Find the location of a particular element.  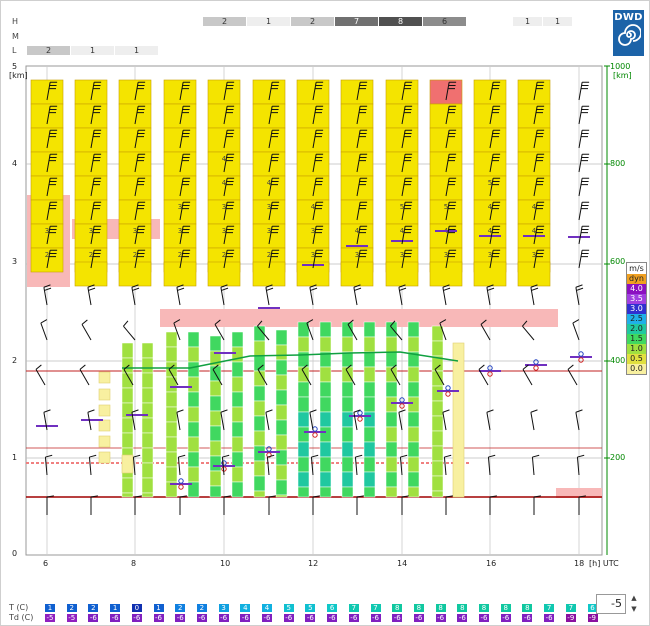

x-tick-14: 14 is located at coordinates (402, 563).